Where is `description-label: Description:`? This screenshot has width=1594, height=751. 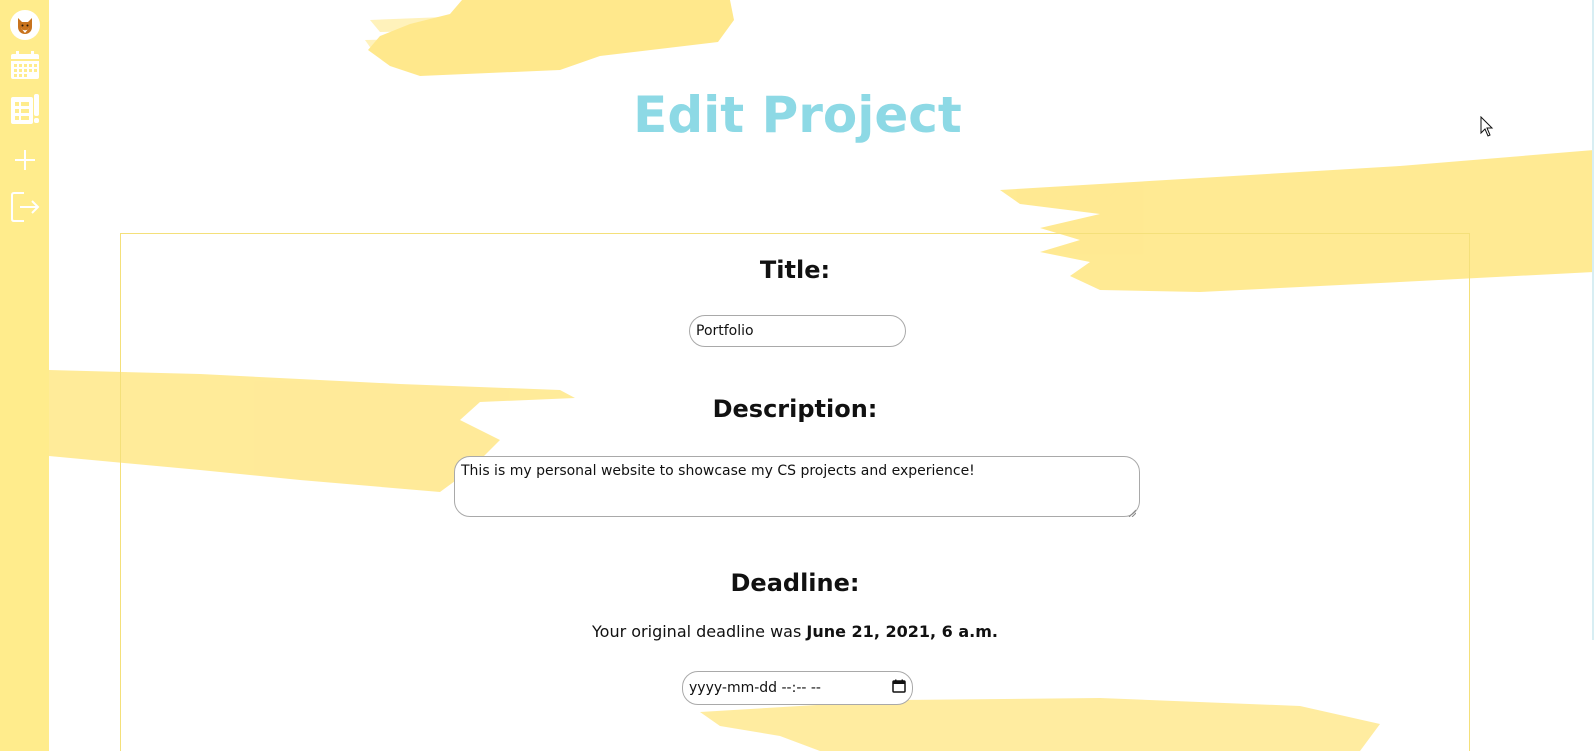
description-label: Description: is located at coordinates (795, 409).